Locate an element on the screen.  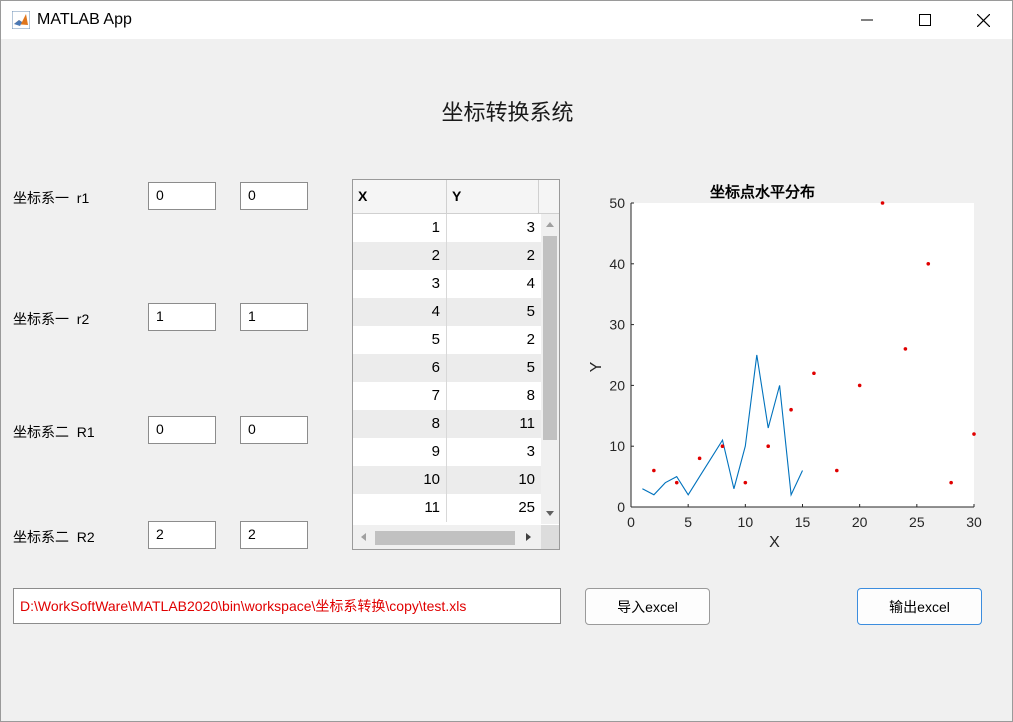
import-excel-button: 导入excel is located at coordinates (647, 606).